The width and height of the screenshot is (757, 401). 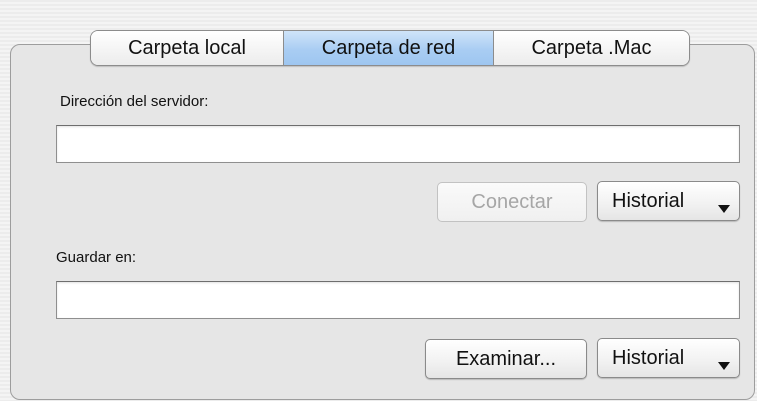 I want to click on server-address-input, so click(x=398, y=144).